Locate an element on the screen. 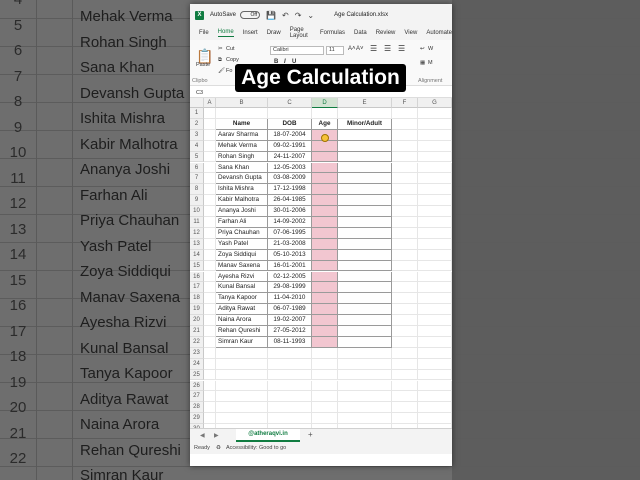 The image size is (640, 480). tab-view: View is located at coordinates (410, 33).